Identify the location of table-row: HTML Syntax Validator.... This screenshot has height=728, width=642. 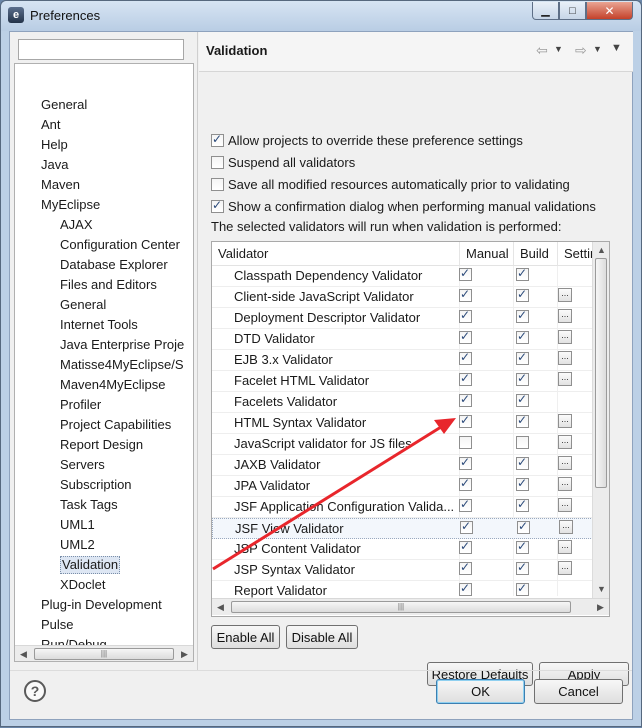
(408, 423).